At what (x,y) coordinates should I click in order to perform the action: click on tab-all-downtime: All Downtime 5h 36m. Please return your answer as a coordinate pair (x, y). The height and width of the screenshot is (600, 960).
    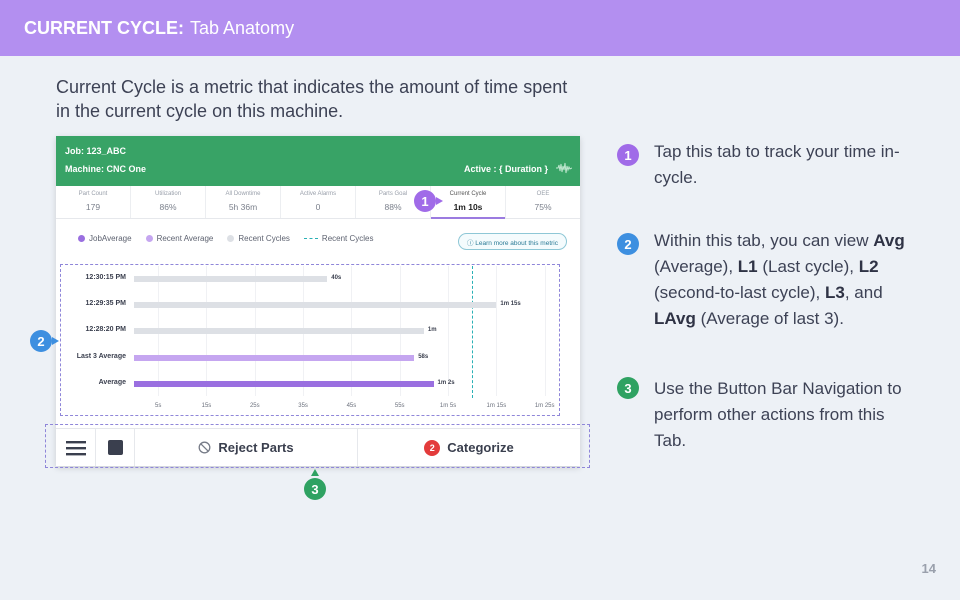
    Looking at the image, I should click on (243, 202).